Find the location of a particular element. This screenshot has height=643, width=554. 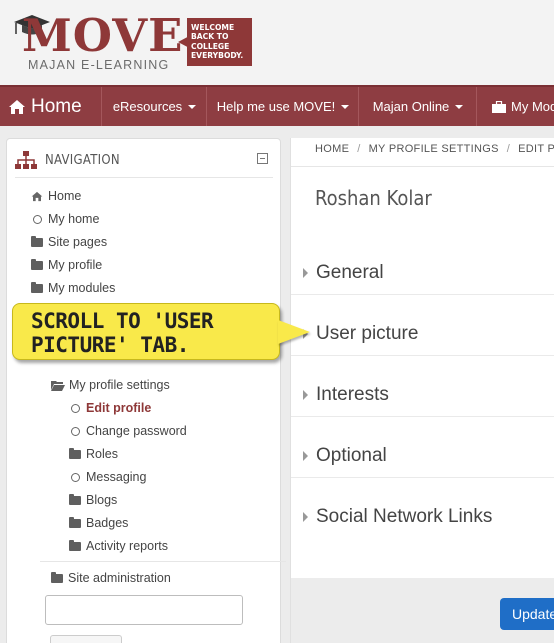

sitemap-icon is located at coordinates (26, 160).